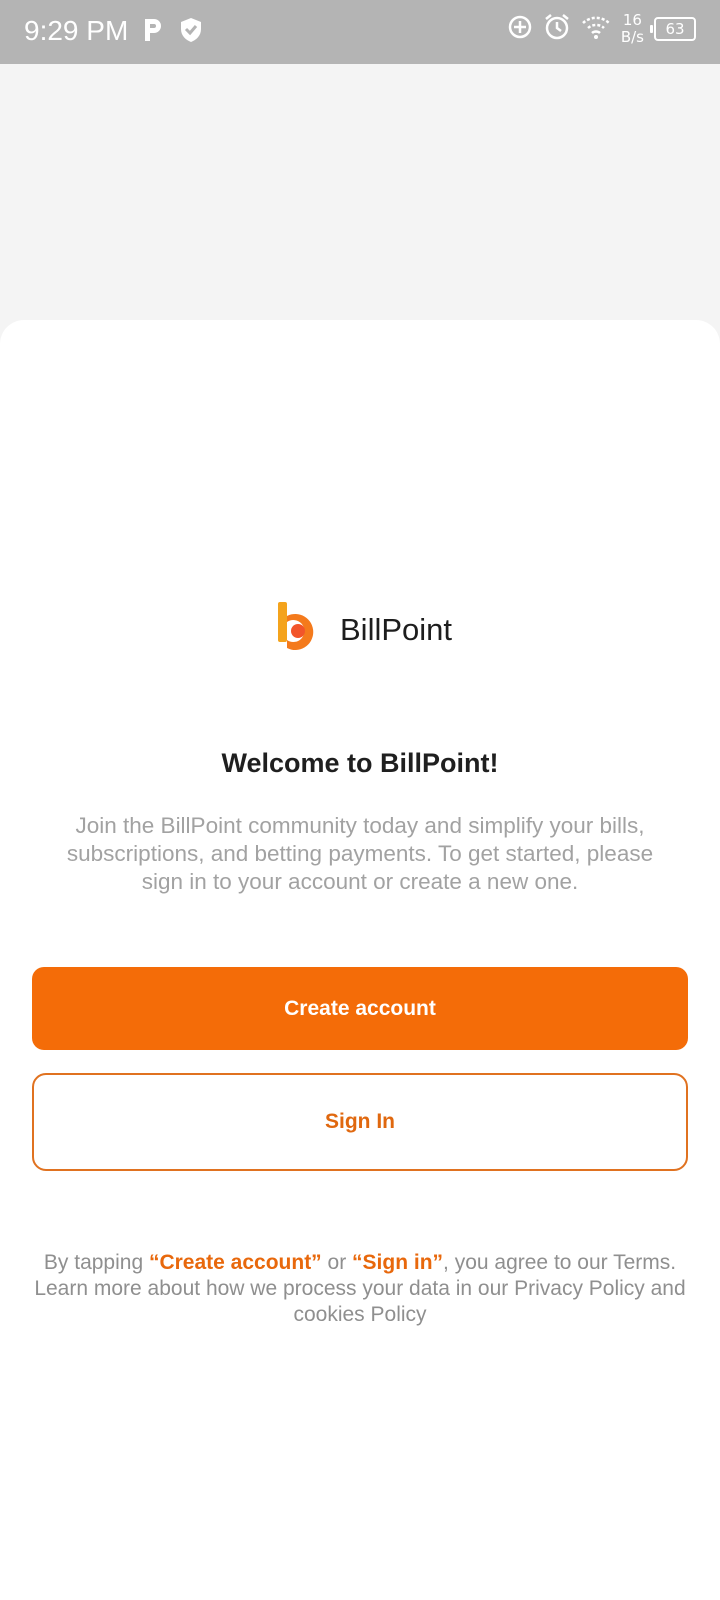  I want to click on wifi-icon, so click(596, 29).